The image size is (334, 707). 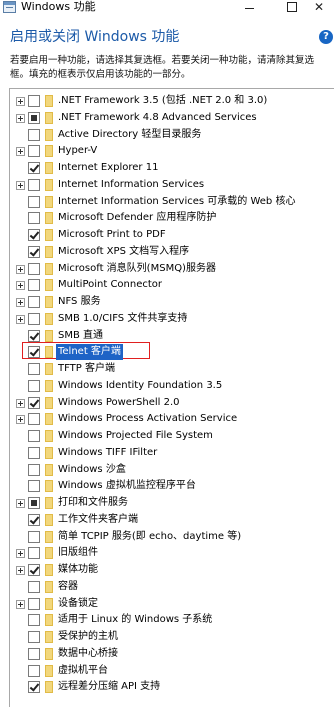 I want to click on feature-row: 设备锁定, so click(x=172, y=604).